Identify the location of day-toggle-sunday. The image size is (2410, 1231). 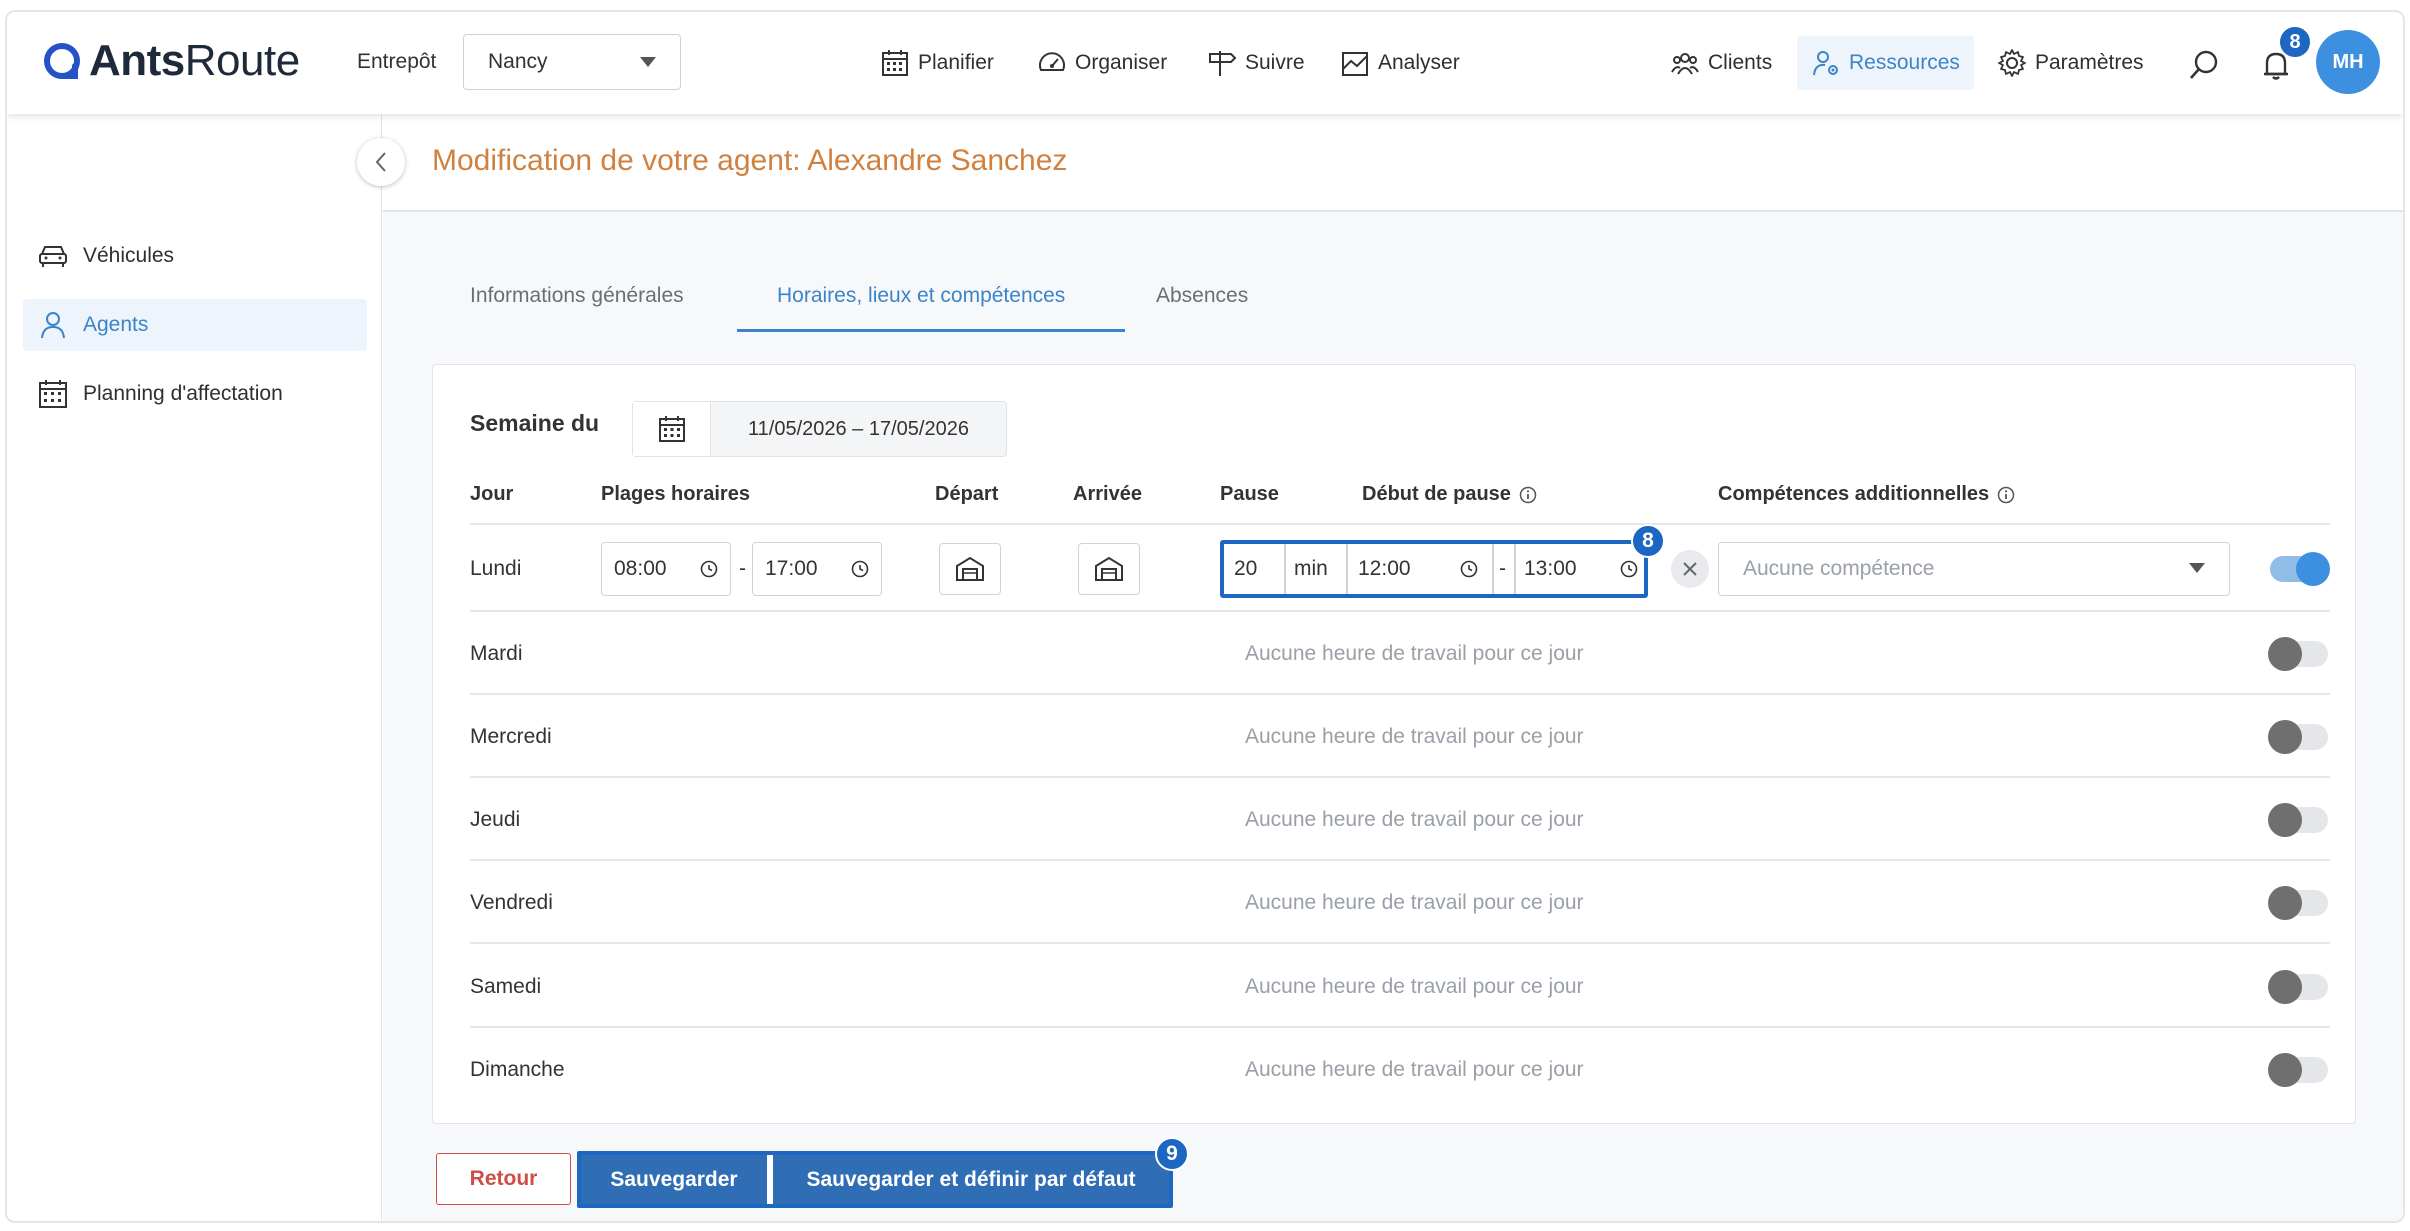
(2298, 1070).